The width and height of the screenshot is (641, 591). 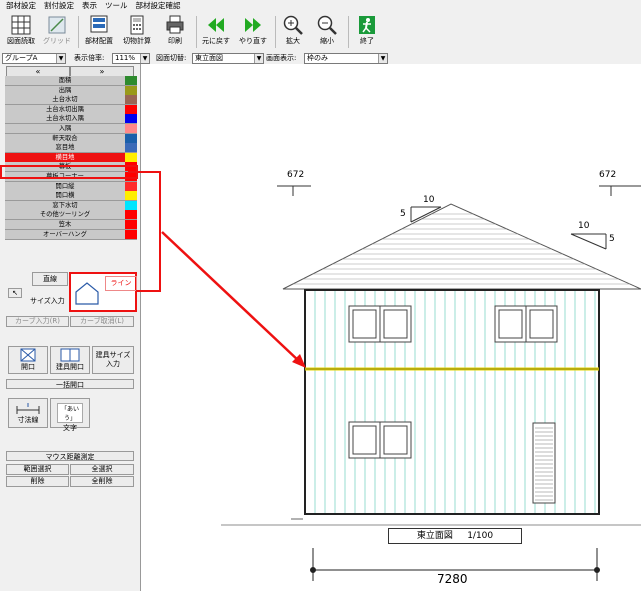 What do you see at coordinates (113, 360) in the screenshot?
I see `fitting-size-input-button: 建具サイズ入力` at bounding box center [113, 360].